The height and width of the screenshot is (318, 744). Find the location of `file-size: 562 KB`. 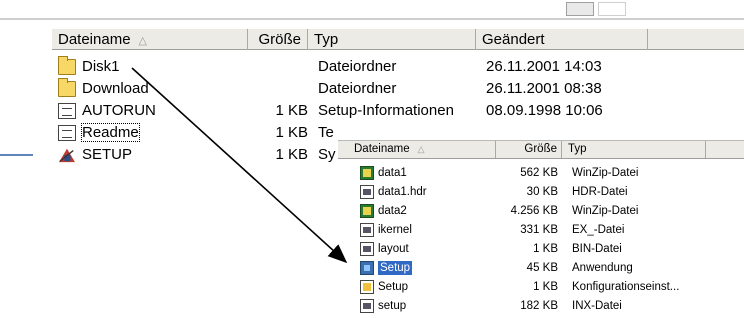

file-size: 562 KB is located at coordinates (539, 173).